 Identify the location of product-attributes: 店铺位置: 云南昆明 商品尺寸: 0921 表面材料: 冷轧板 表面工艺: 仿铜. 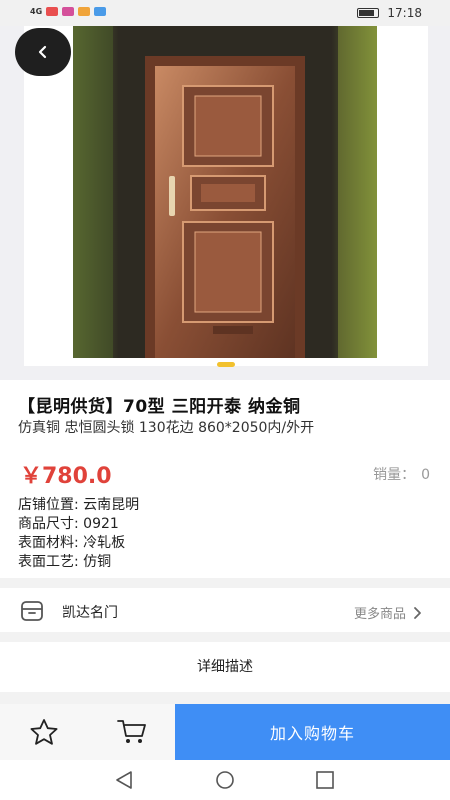
(78, 534).